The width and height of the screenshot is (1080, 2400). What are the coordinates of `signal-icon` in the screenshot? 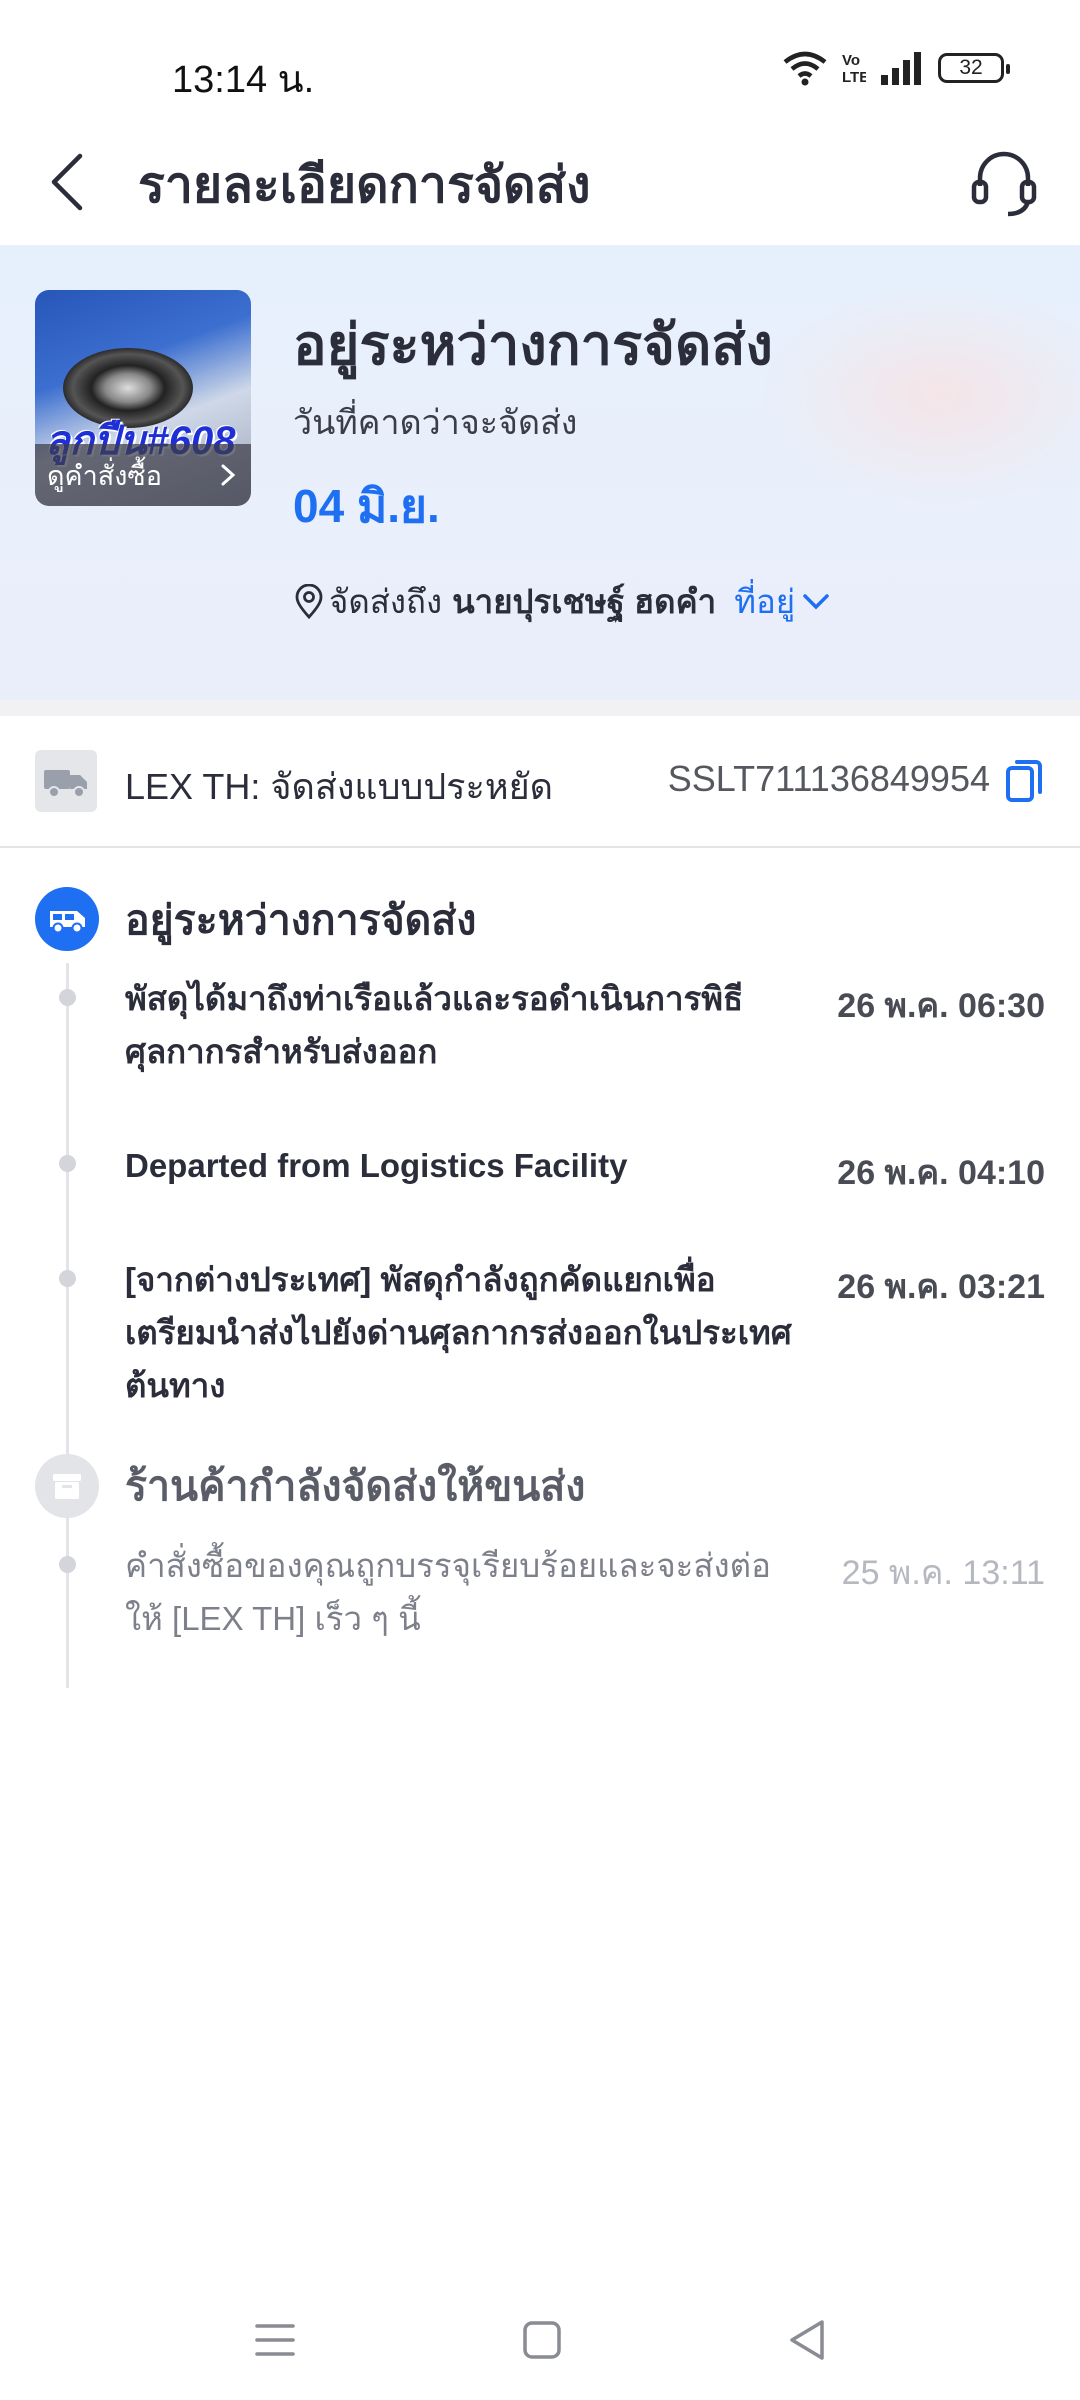 It's located at (901, 68).